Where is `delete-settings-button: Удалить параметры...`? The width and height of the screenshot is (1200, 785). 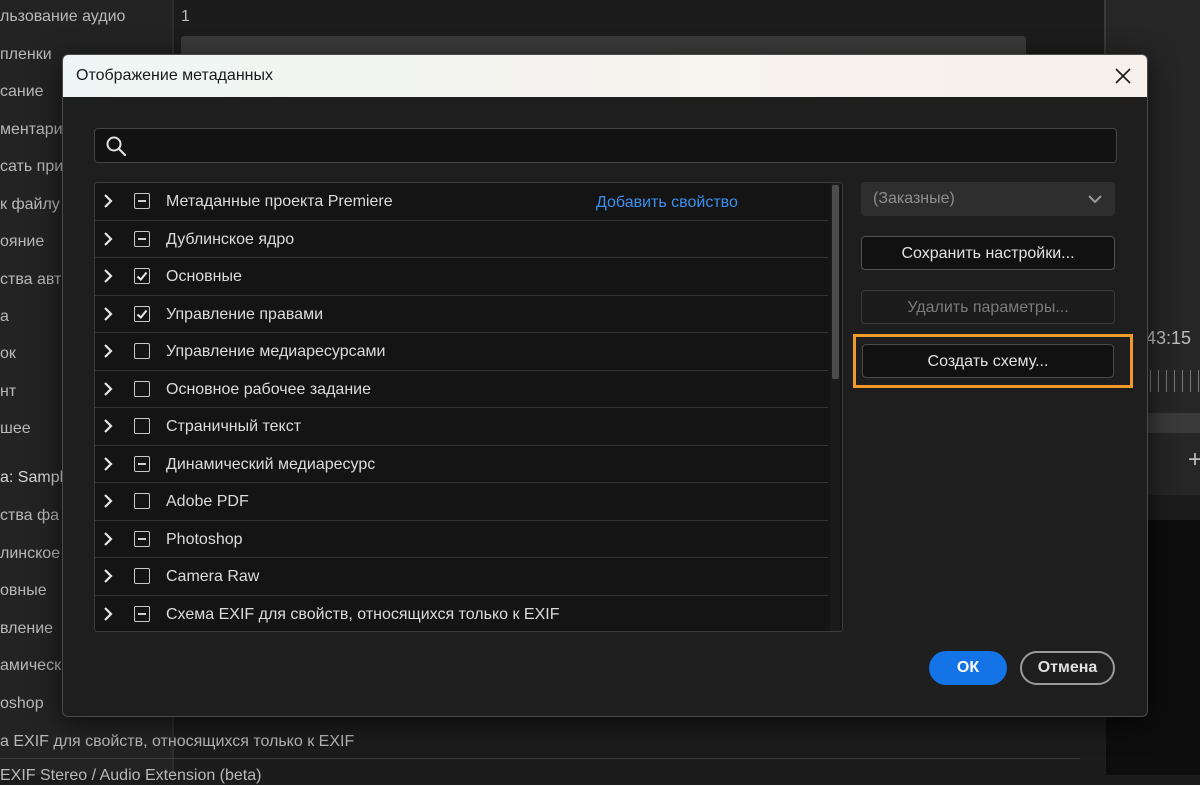 delete-settings-button: Удалить параметры... is located at coordinates (988, 307).